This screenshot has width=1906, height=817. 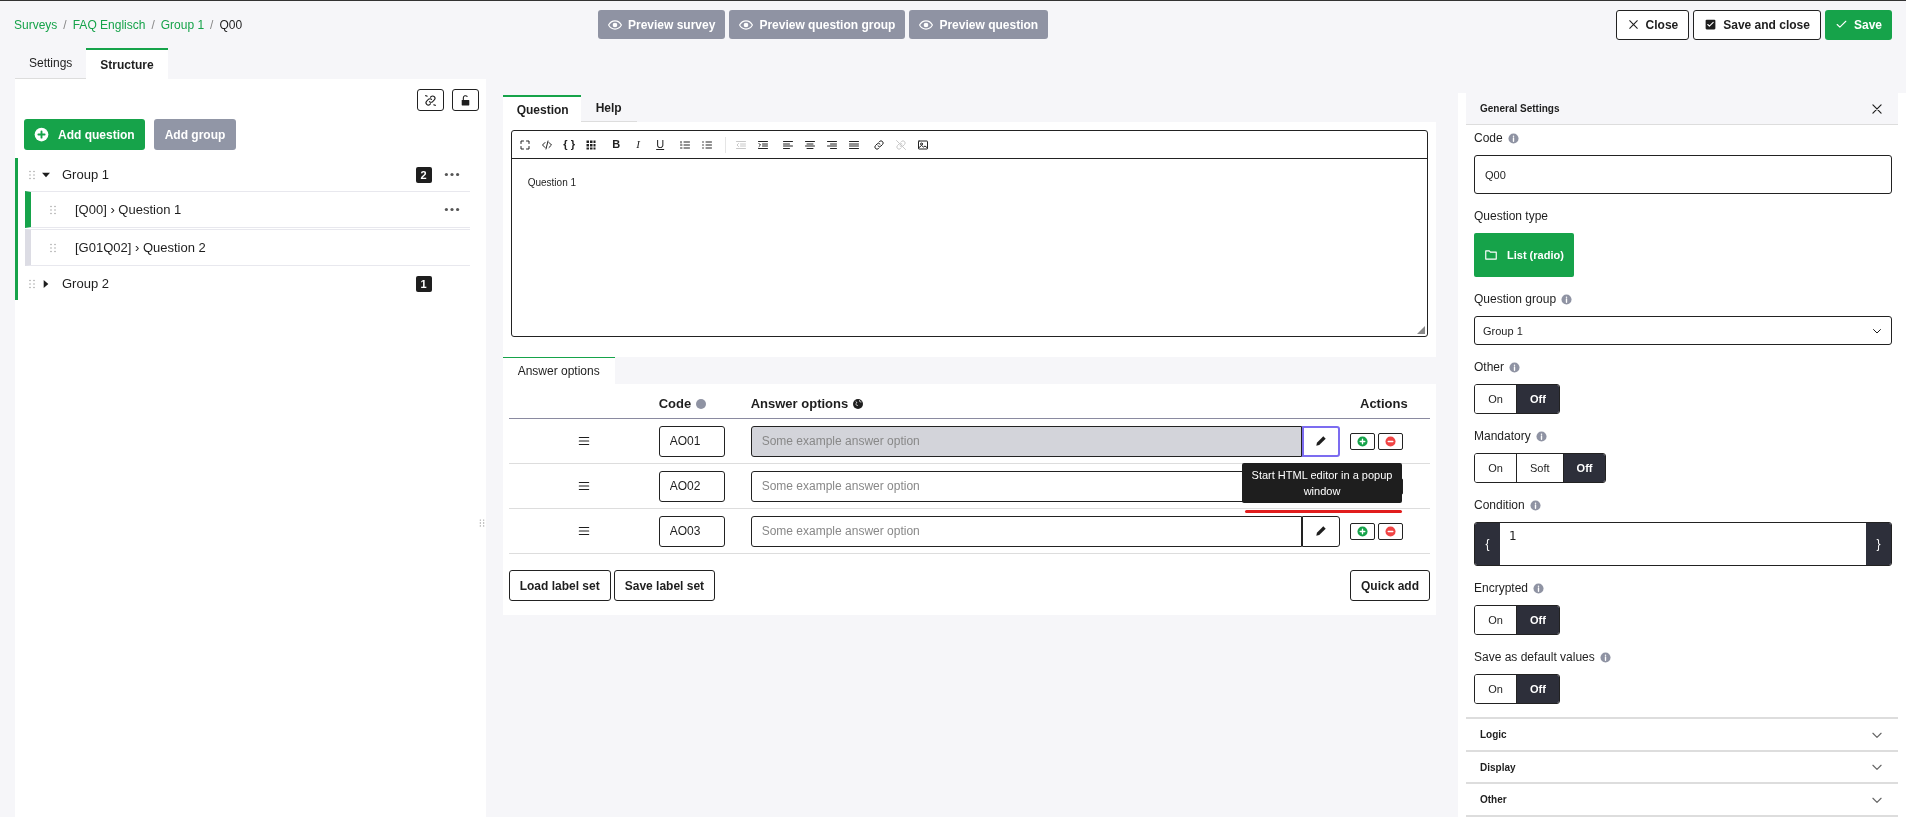 I want to click on count-badge: 2, so click(x=423, y=174).